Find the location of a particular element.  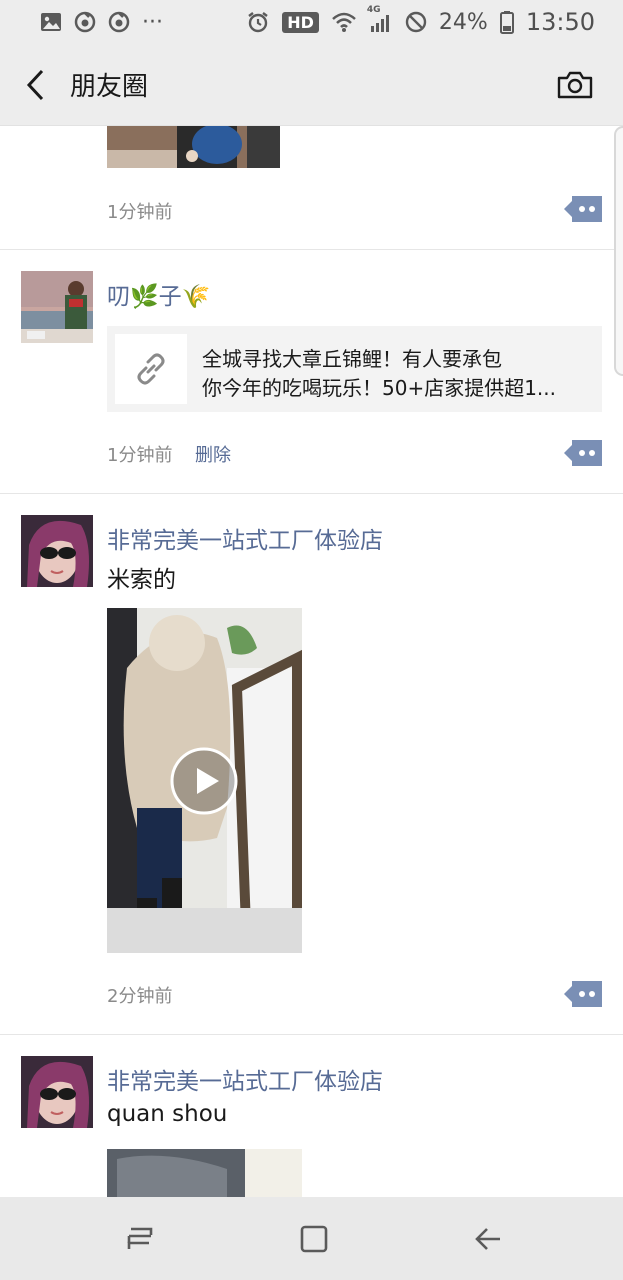

play-icon is located at coordinates (204, 781).